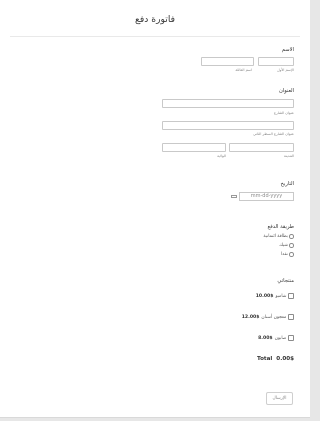 The height and width of the screenshot is (421, 320). What do you see at coordinates (283, 113) in the screenshot?
I see `street-address-sublabel: عنوان الشارع` at bounding box center [283, 113].